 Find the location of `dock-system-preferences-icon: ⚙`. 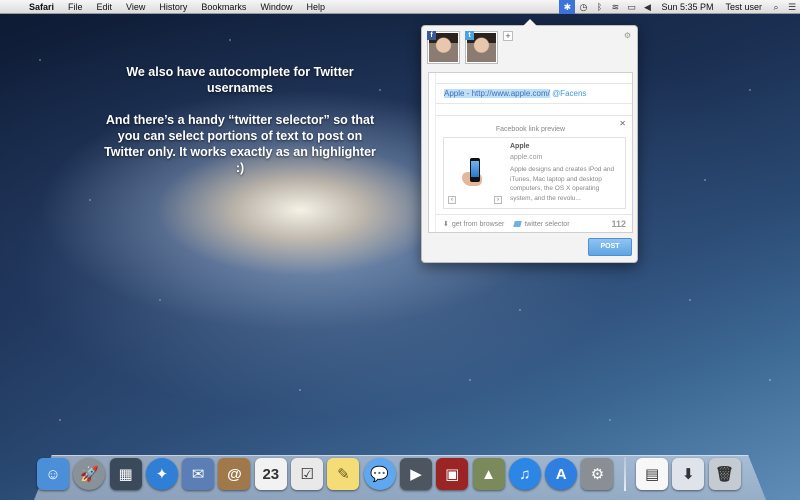

dock-system-preferences-icon: ⚙ is located at coordinates (597, 474).